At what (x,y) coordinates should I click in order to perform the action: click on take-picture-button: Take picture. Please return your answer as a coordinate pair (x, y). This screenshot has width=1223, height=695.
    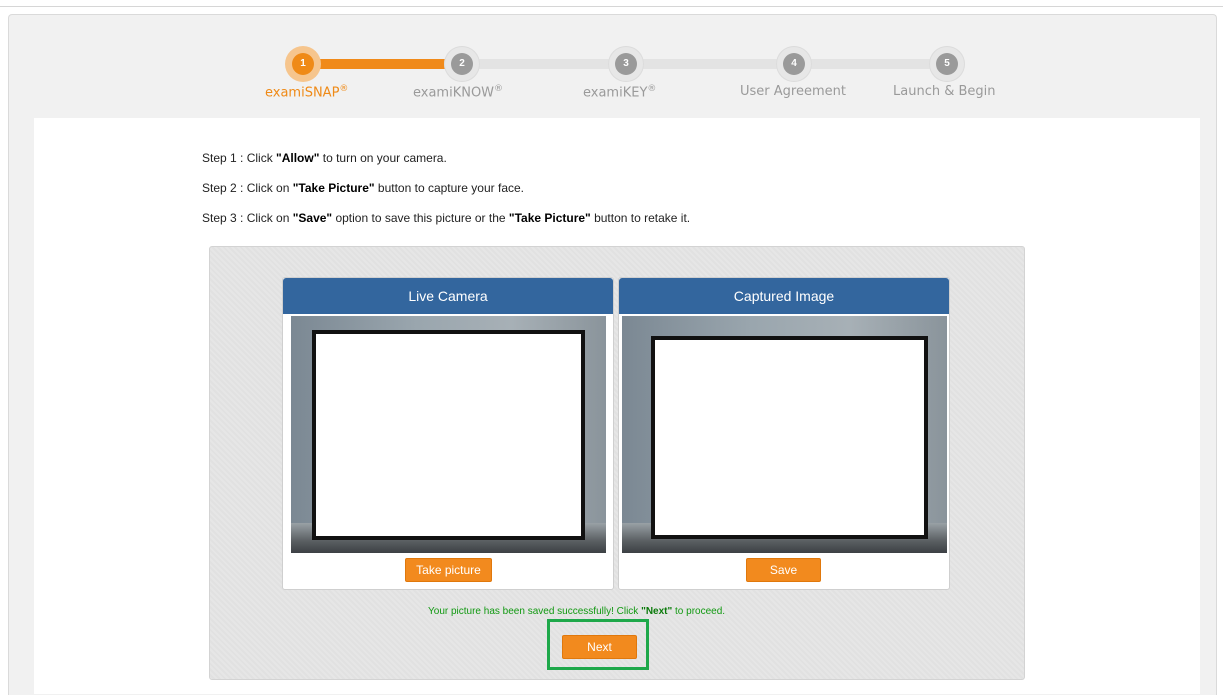
    Looking at the image, I should click on (448, 570).